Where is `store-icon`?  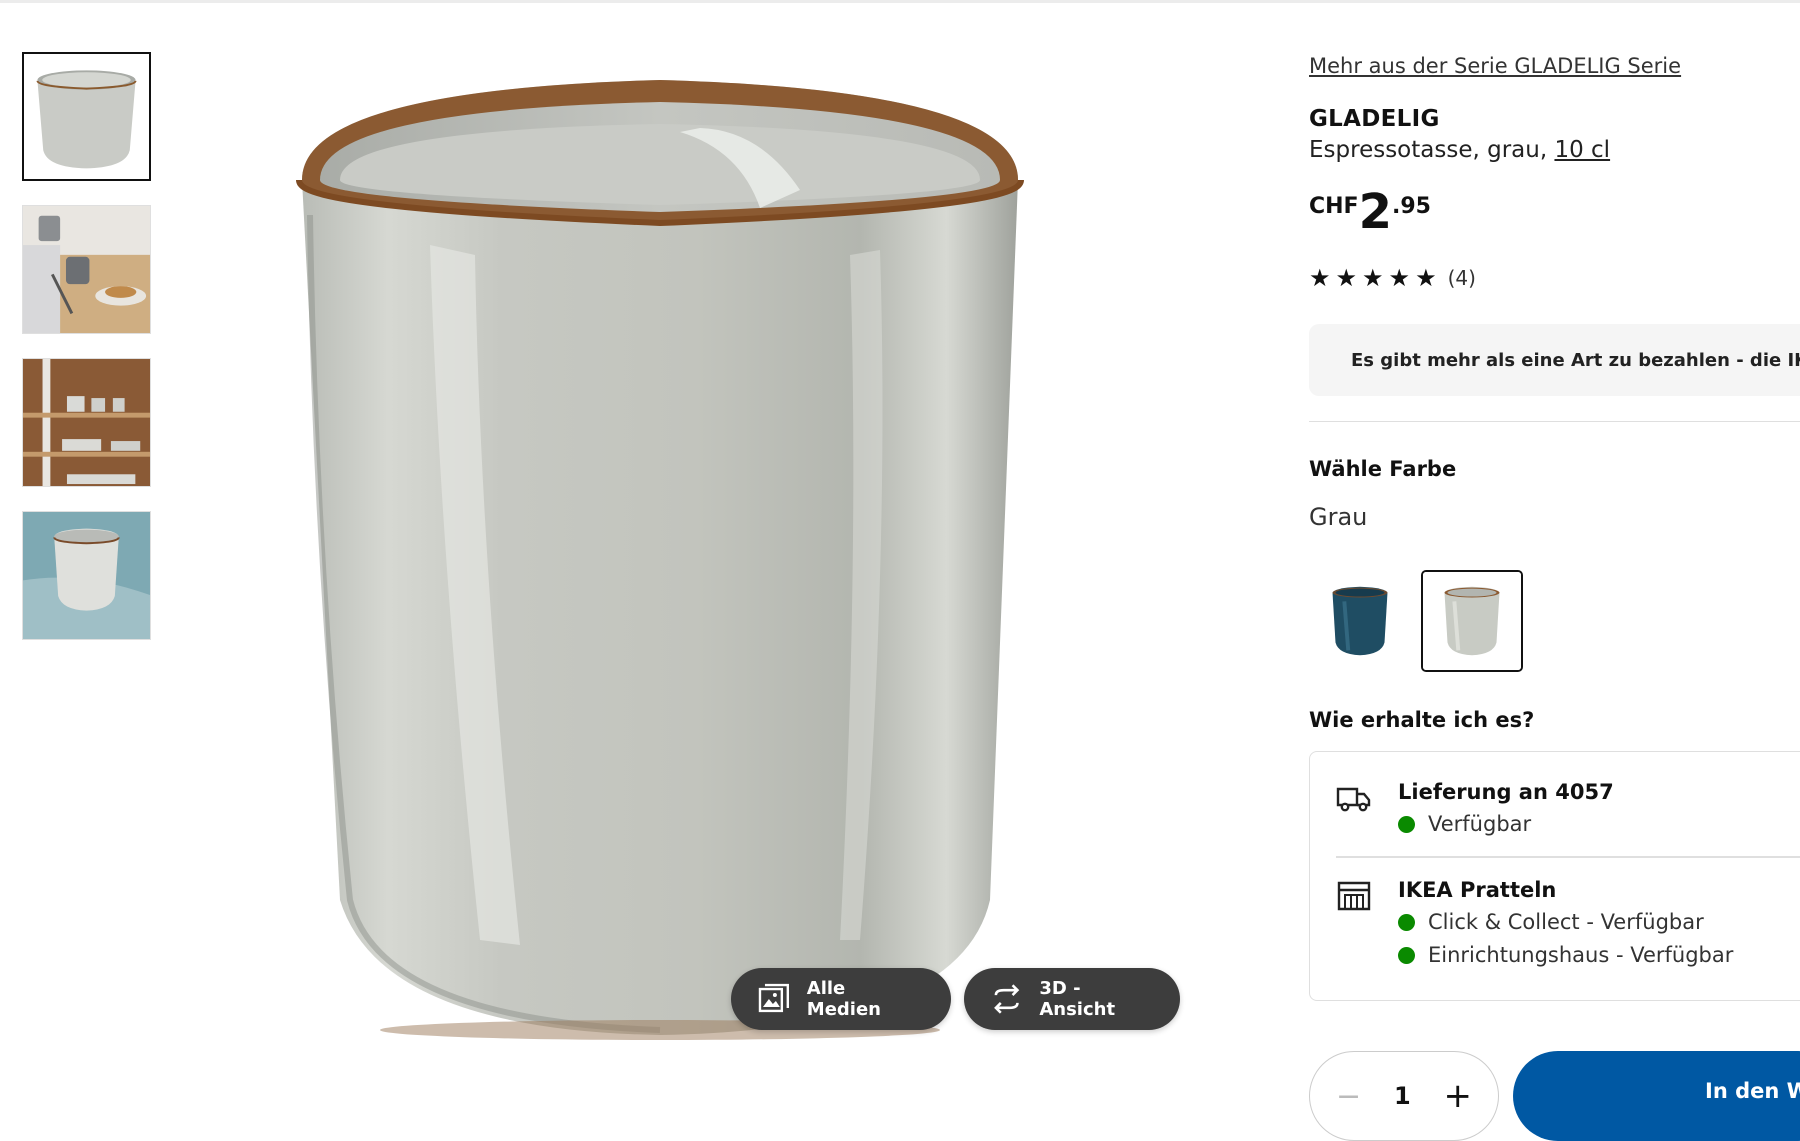
store-icon is located at coordinates (1354, 896).